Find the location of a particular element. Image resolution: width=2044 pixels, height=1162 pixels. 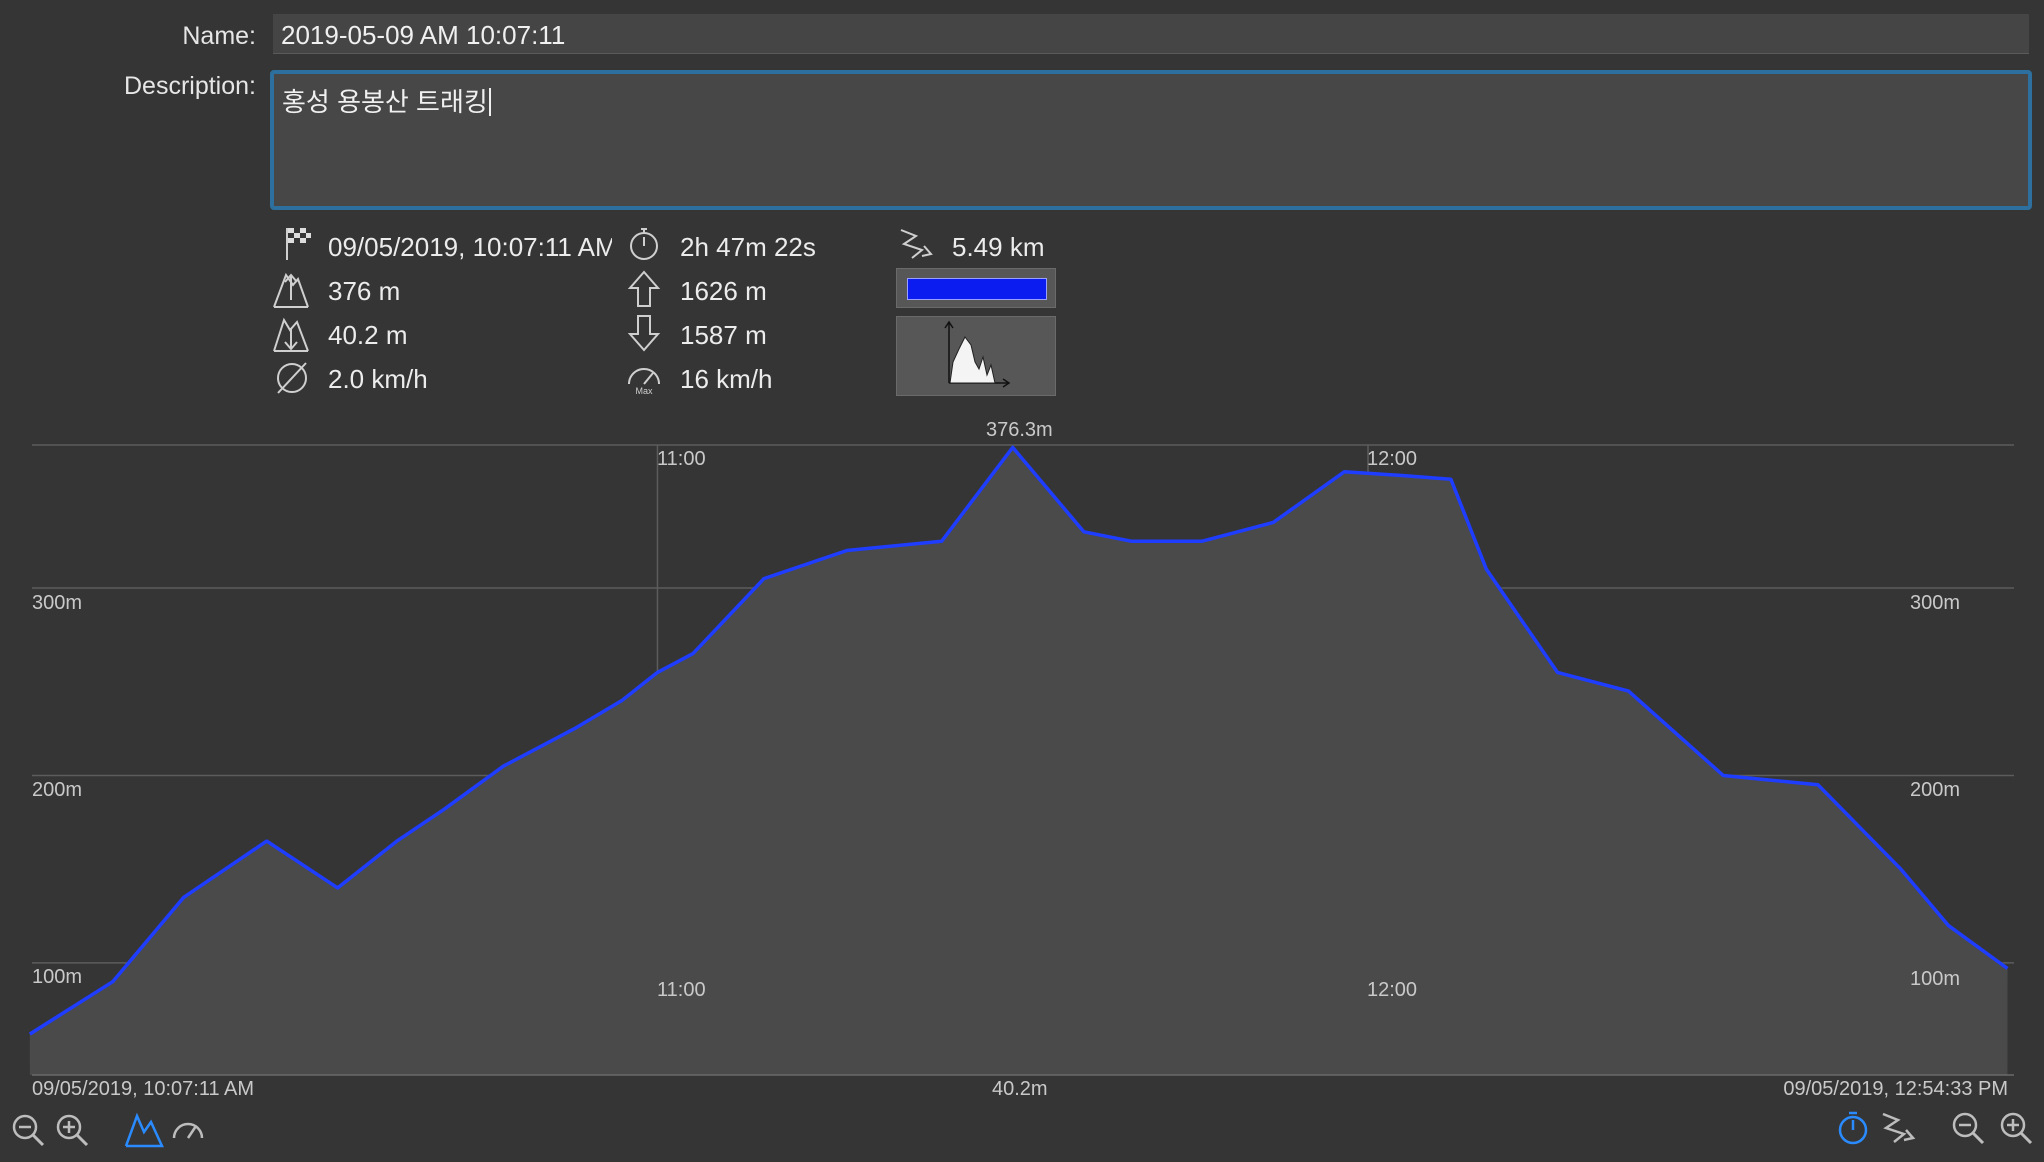

time-label-11-top: 11:00 is located at coordinates (681, 459).